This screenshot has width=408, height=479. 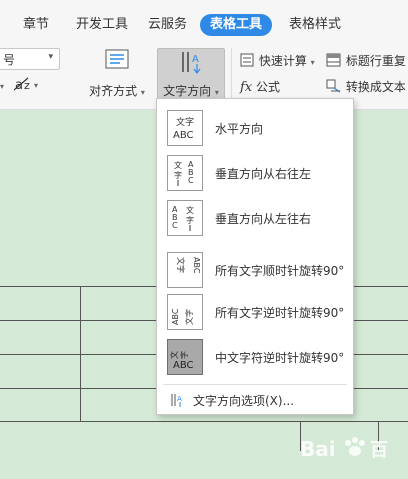 I want to click on baidu-watermark-logo: Bai 百, so click(x=350, y=451).